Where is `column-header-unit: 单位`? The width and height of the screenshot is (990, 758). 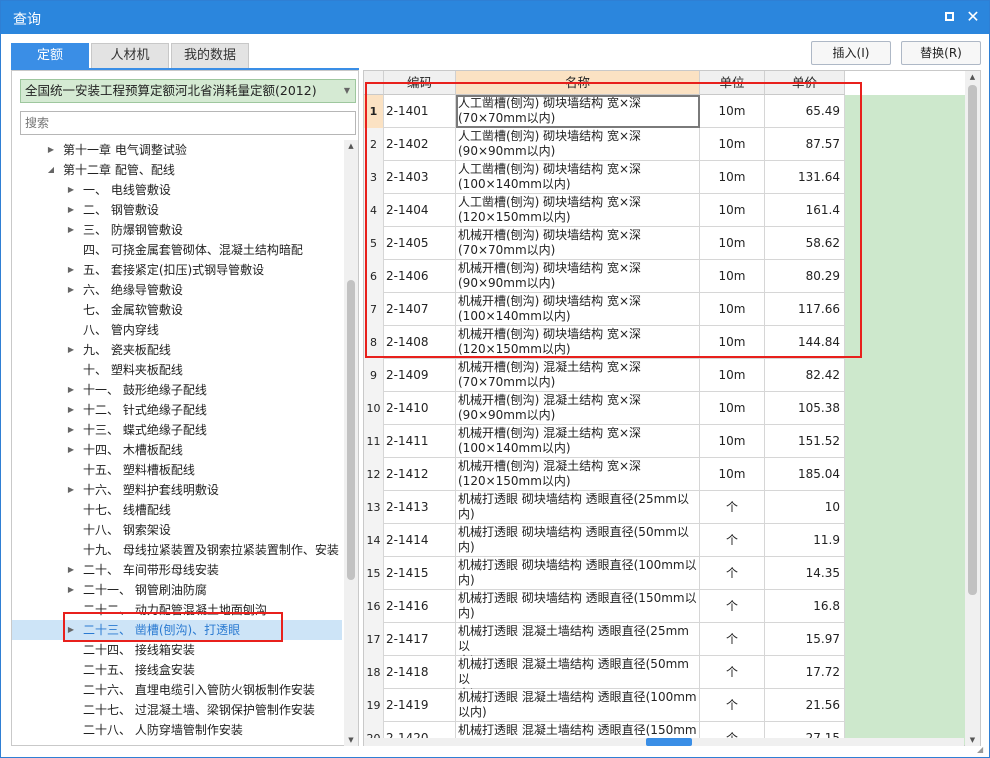 column-header-unit: 单位 is located at coordinates (732, 83).